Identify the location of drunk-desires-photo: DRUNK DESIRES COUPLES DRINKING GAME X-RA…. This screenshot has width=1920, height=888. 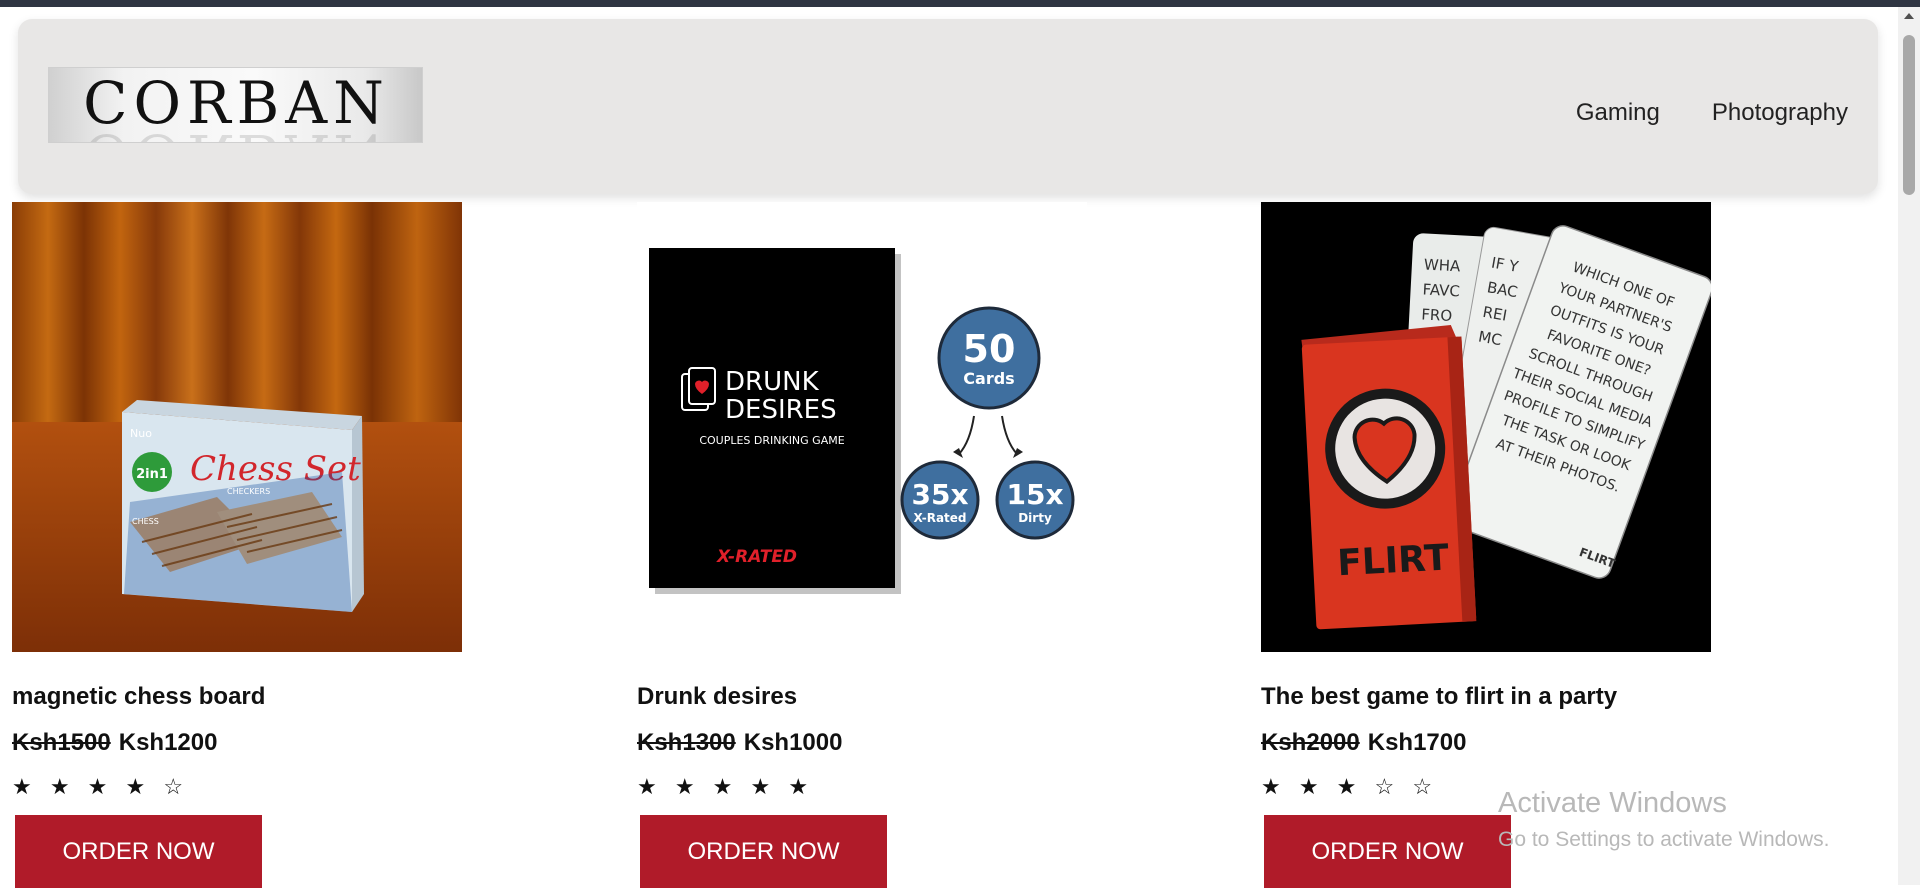
(862, 427).